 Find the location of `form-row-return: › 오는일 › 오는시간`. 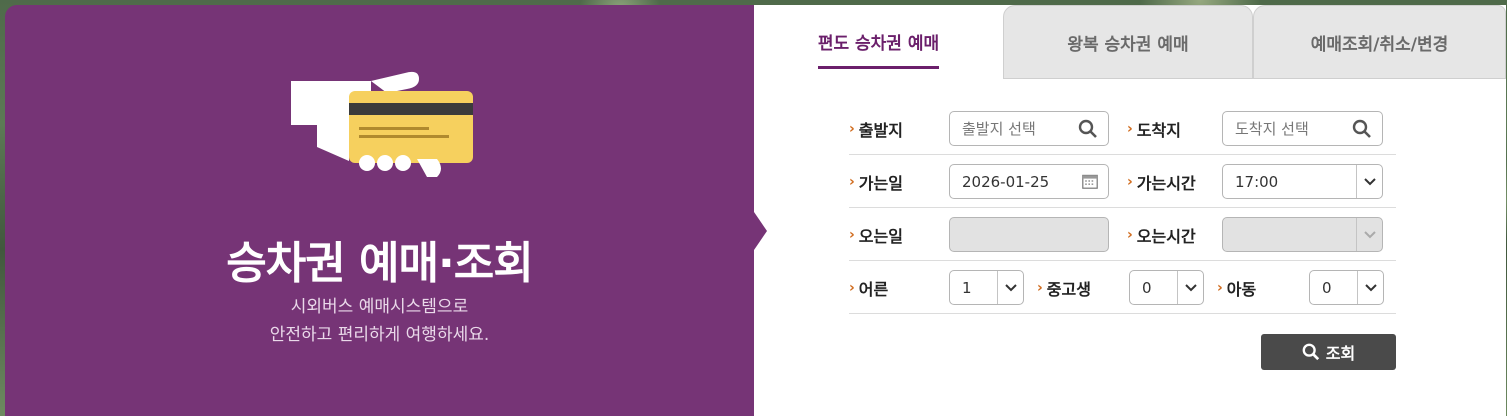

form-row-return: › 오는일 › 오는시간 is located at coordinates (1122, 234).